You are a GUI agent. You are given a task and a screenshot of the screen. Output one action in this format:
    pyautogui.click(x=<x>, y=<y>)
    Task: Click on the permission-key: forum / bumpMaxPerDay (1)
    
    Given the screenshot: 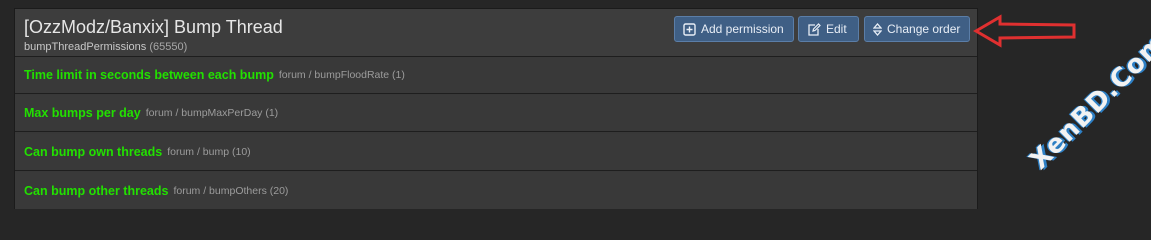 What is the action you would take?
    pyautogui.click(x=212, y=113)
    